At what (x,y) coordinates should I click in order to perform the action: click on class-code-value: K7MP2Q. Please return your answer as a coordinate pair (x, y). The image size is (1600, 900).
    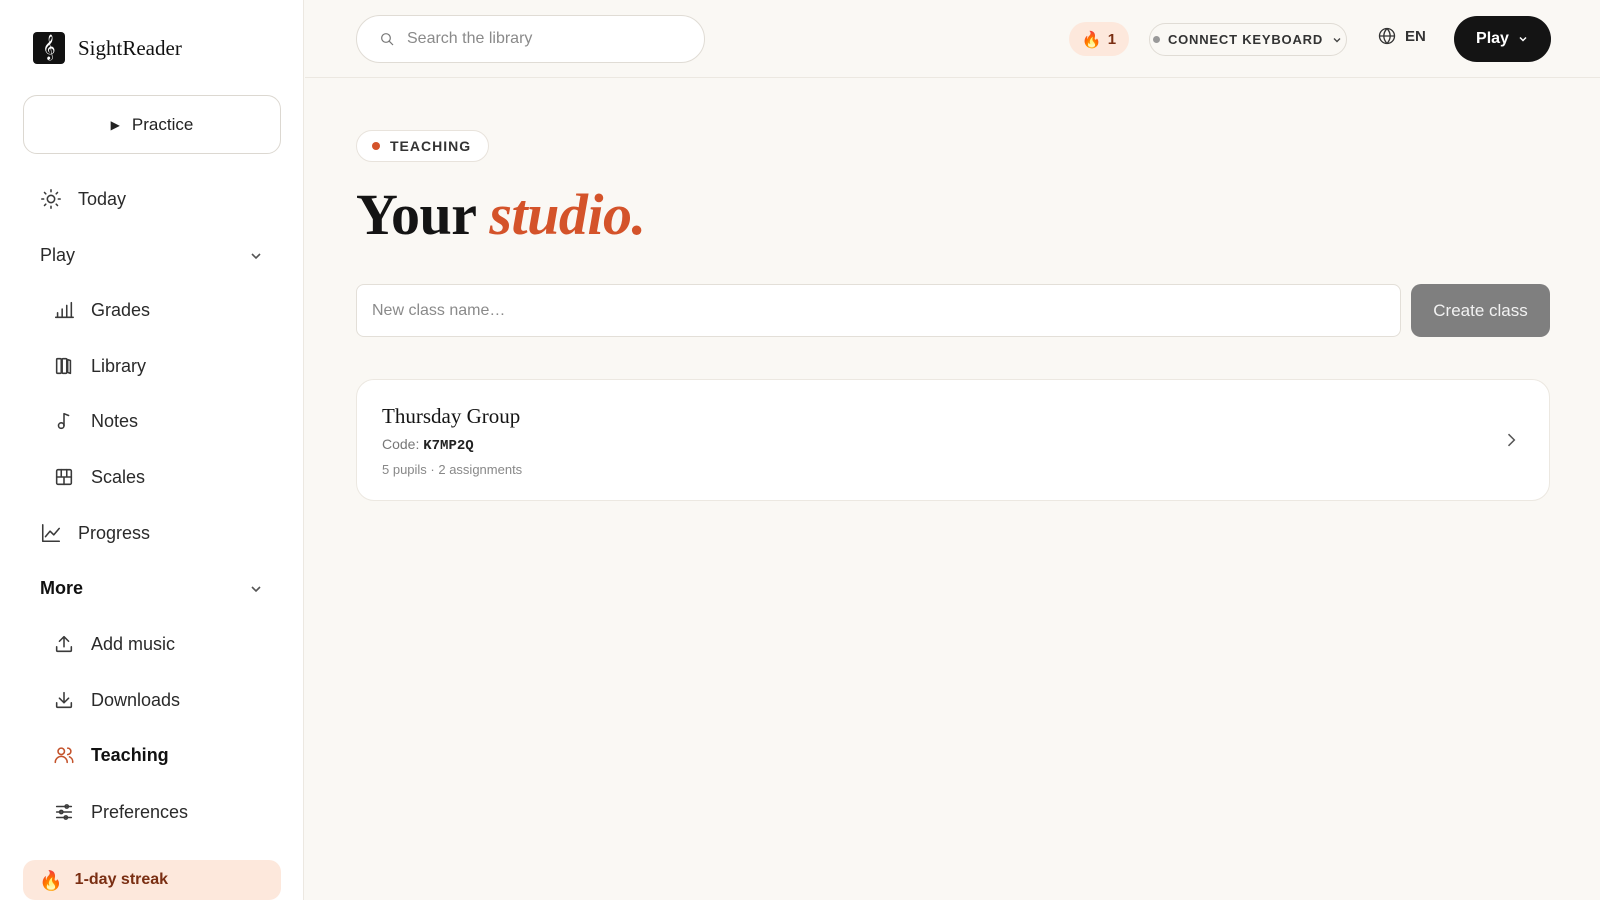
    Looking at the image, I should click on (448, 446).